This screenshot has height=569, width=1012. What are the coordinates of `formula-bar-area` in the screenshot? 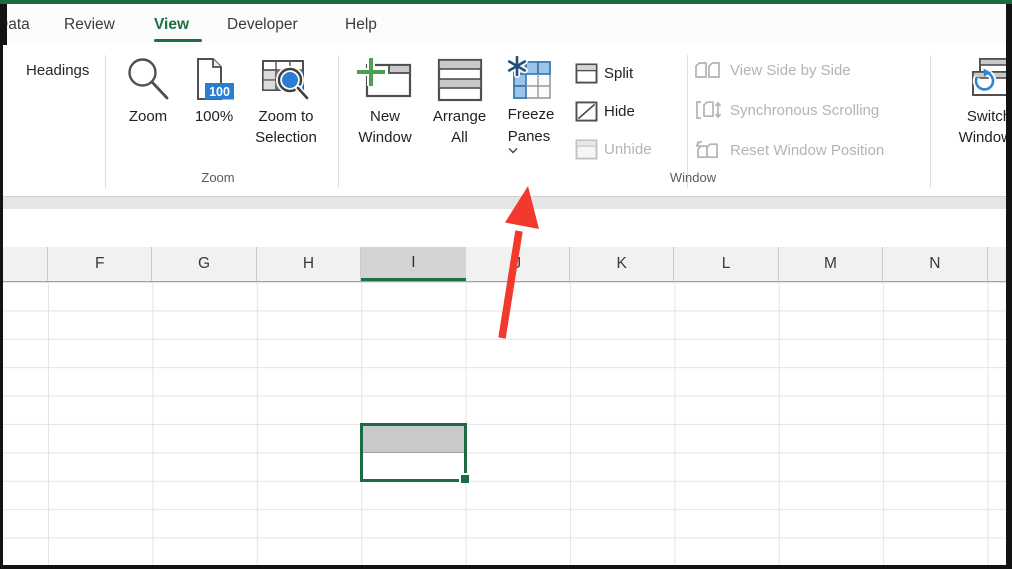 It's located at (506, 228).